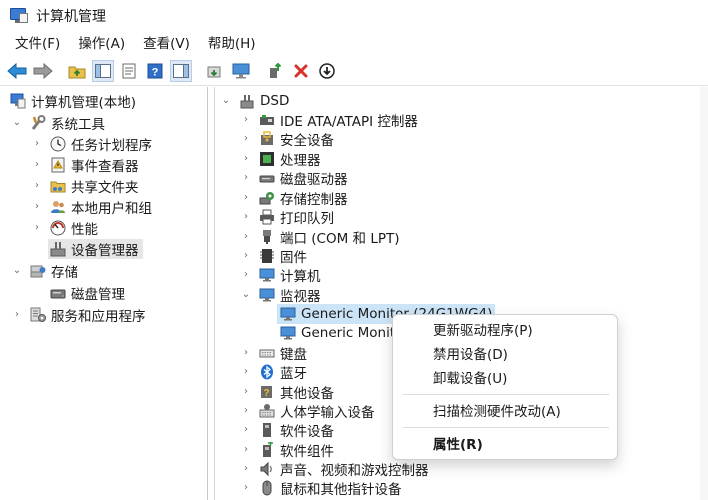 This screenshot has height=500, width=708. What do you see at coordinates (111, 209) in the screenshot?
I see `tree-label: 本地用户和组` at bounding box center [111, 209].